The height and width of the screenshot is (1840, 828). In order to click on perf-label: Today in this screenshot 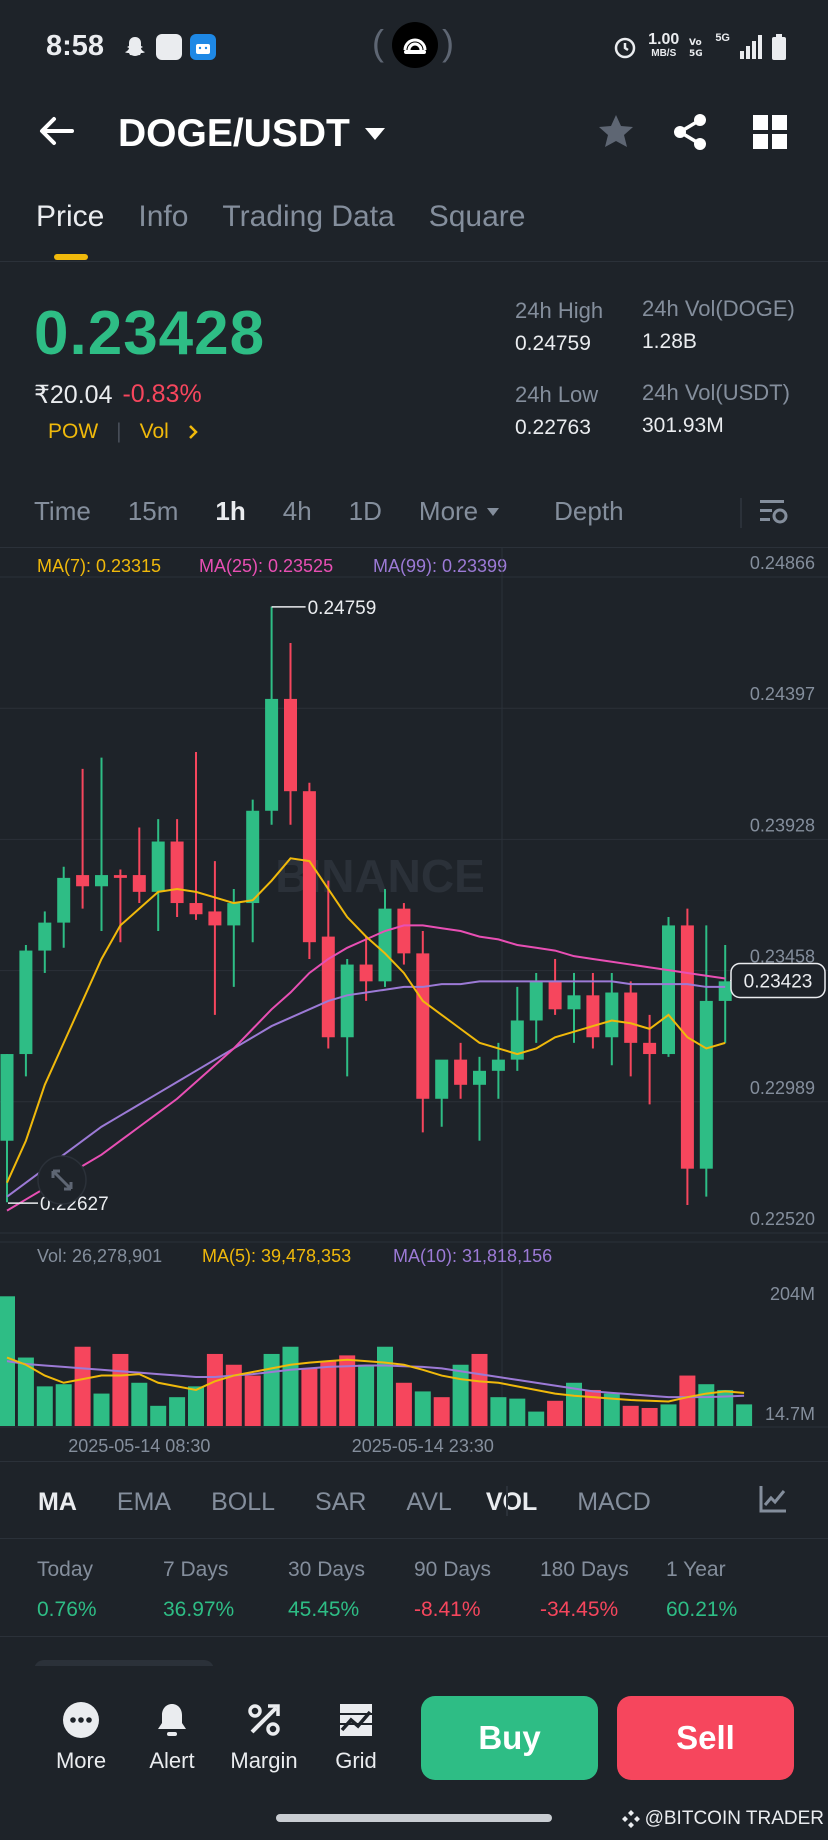, I will do `click(65, 1569)`.